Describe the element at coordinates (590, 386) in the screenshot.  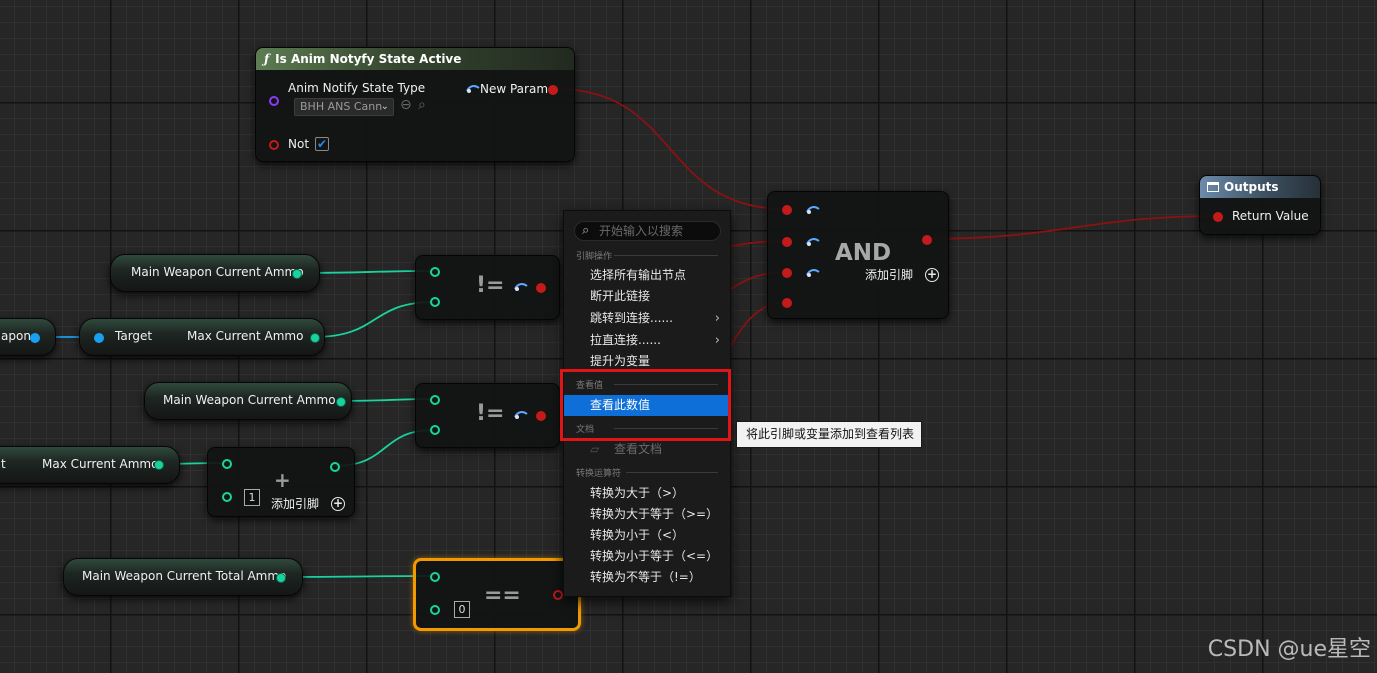
I see `section-label: 查看值` at that location.